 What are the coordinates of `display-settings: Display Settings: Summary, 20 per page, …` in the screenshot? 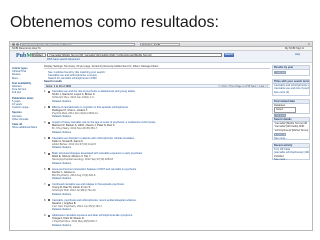 It's located at (157, 67).